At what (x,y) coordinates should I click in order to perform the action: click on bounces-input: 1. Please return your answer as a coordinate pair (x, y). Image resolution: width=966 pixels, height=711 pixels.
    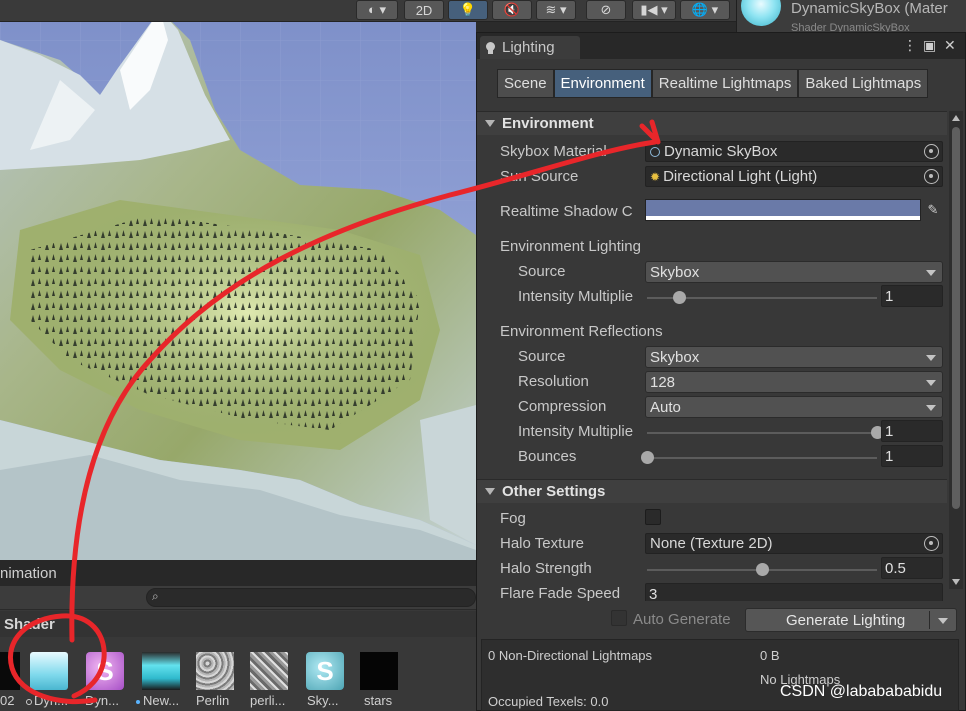
    Looking at the image, I should click on (912, 456).